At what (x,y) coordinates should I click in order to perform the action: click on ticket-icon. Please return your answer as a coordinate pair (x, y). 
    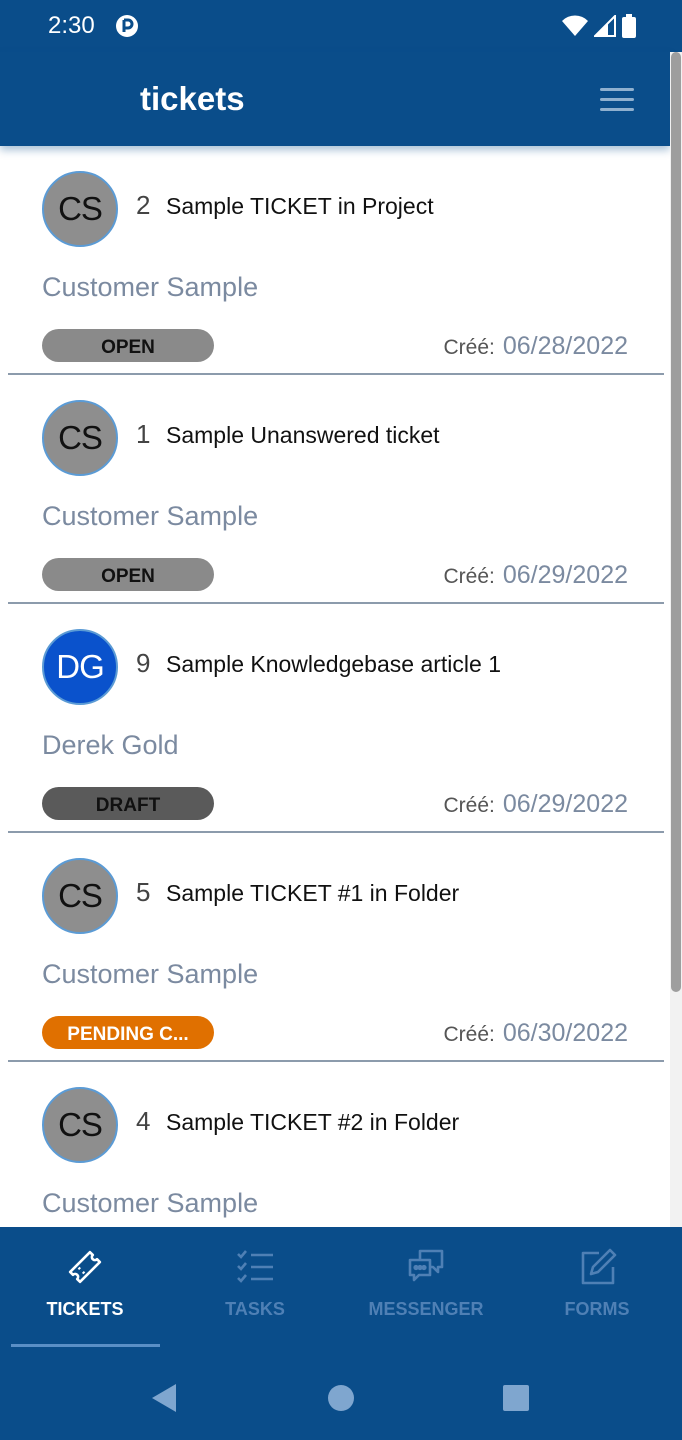
    Looking at the image, I should click on (85, 1267).